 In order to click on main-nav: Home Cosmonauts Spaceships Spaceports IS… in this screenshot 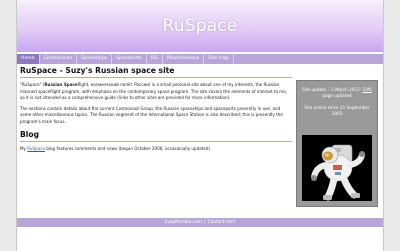, I will do `click(200, 59)`.